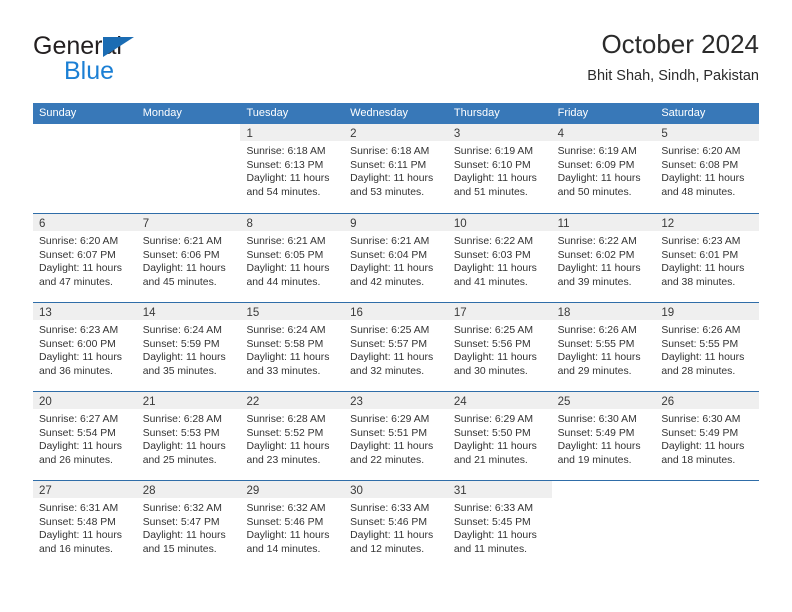  What do you see at coordinates (285, 522) in the screenshot?
I see `day-detail-line: Sunset: 5:46 PM` at bounding box center [285, 522].